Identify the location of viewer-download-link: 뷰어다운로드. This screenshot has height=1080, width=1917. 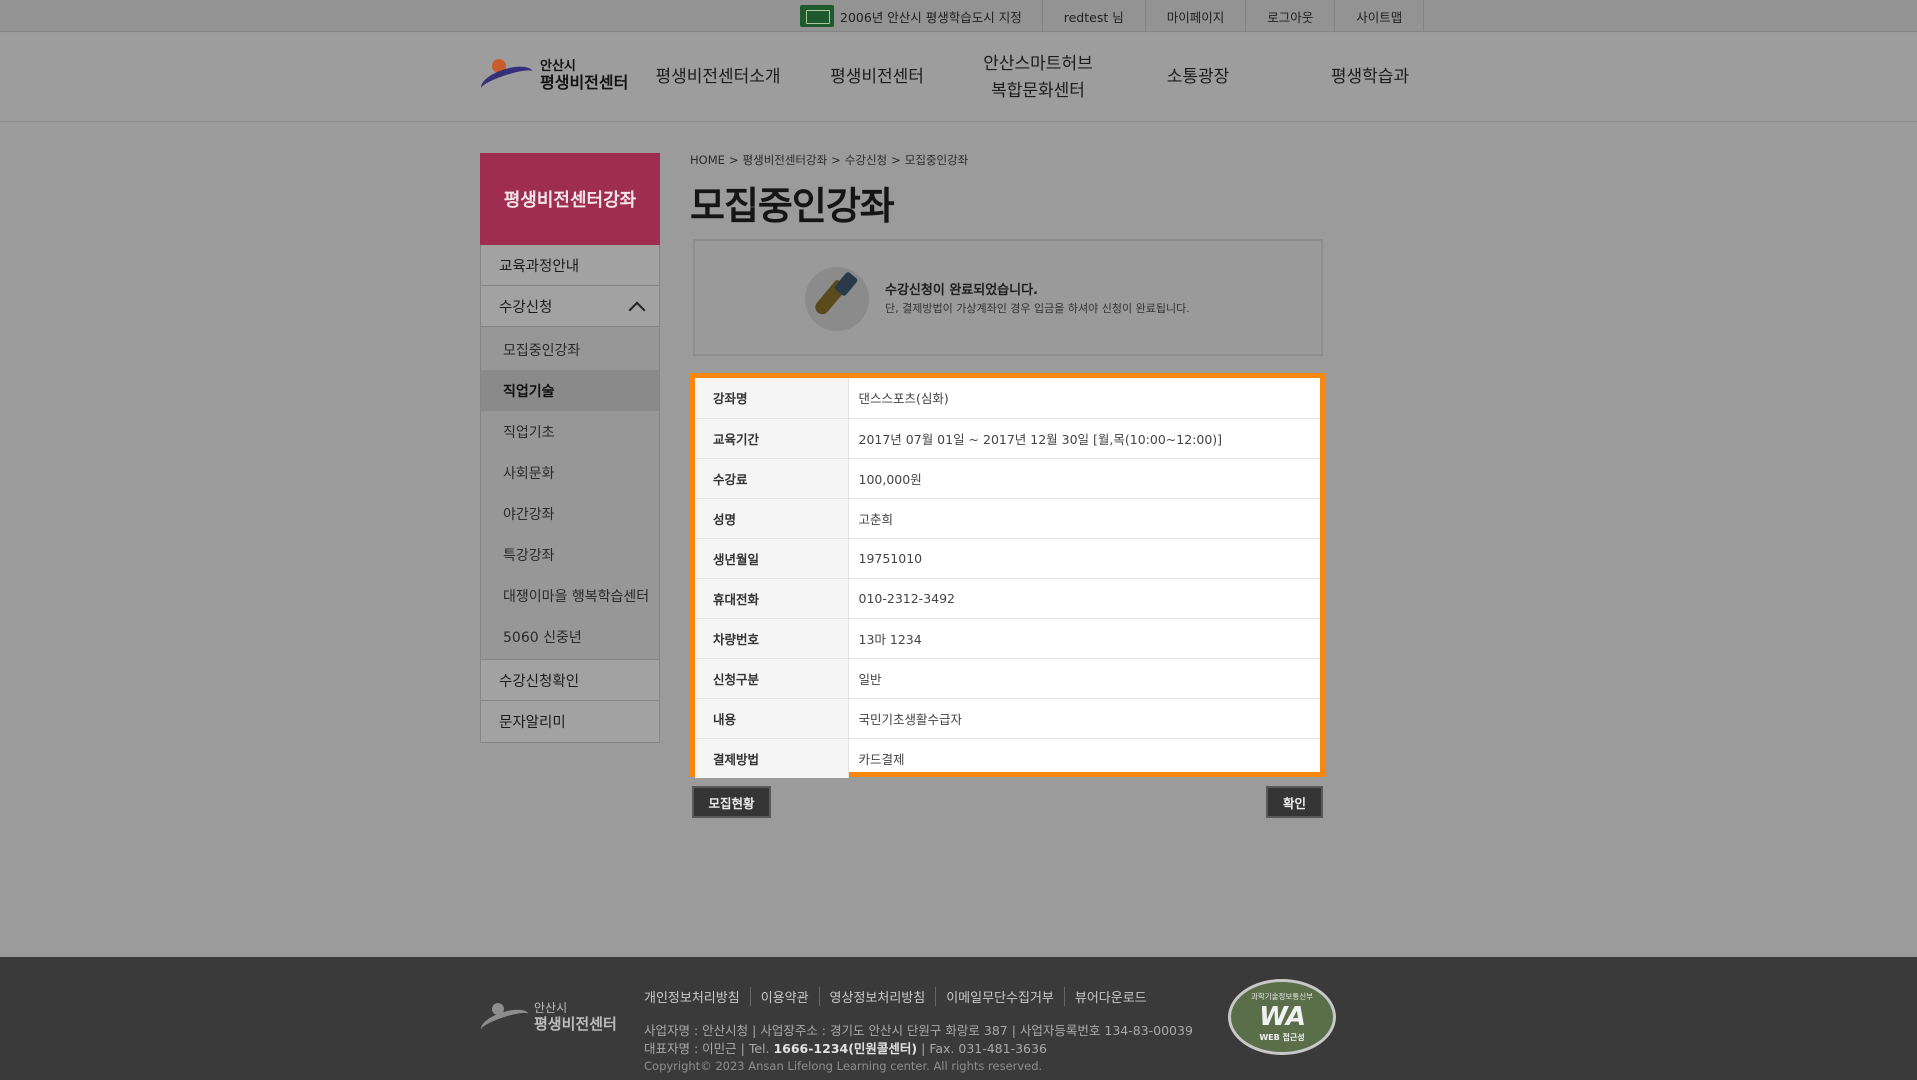
(1110, 996).